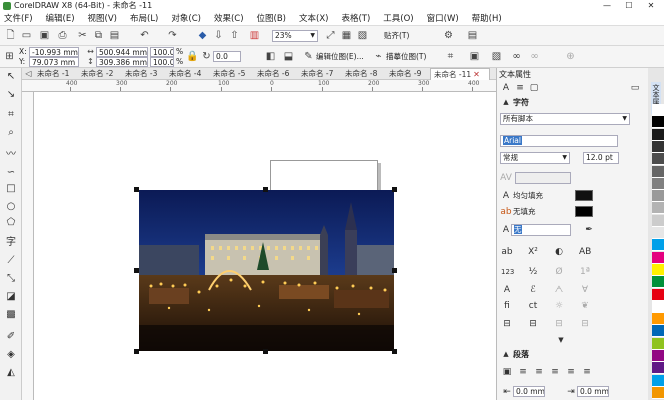 The height and width of the screenshot is (400, 664). Describe the element at coordinates (403, 74) in the screenshot. I see `tab-document-9: 未命名 -9` at that location.